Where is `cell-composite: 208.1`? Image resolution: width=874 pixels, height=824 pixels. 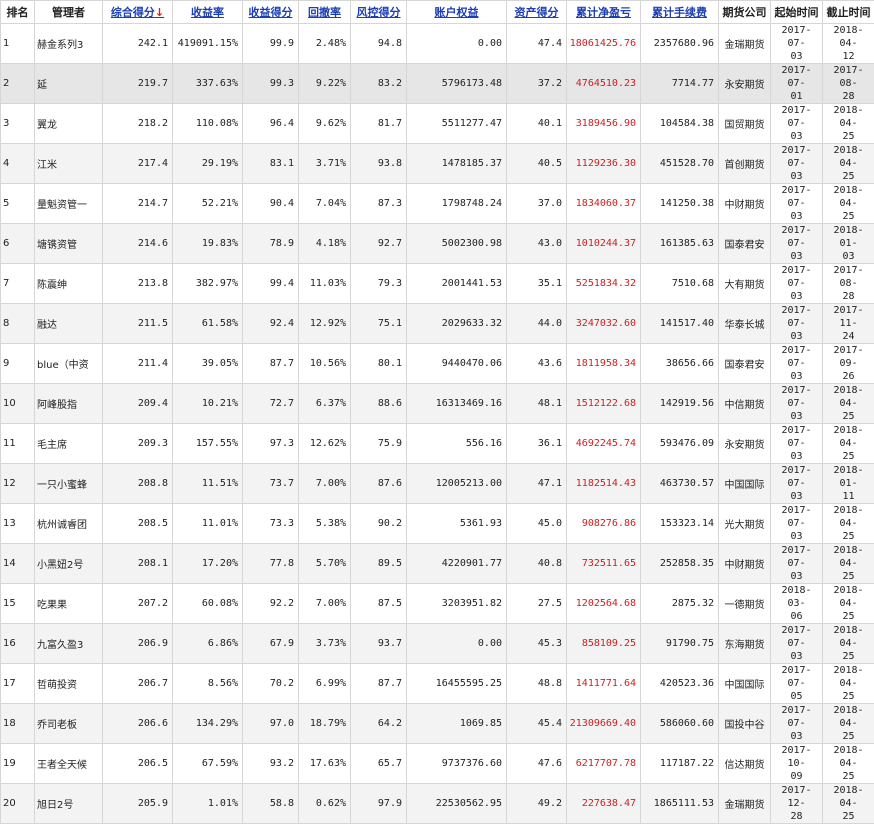
cell-composite: 208.1 is located at coordinates (138, 564).